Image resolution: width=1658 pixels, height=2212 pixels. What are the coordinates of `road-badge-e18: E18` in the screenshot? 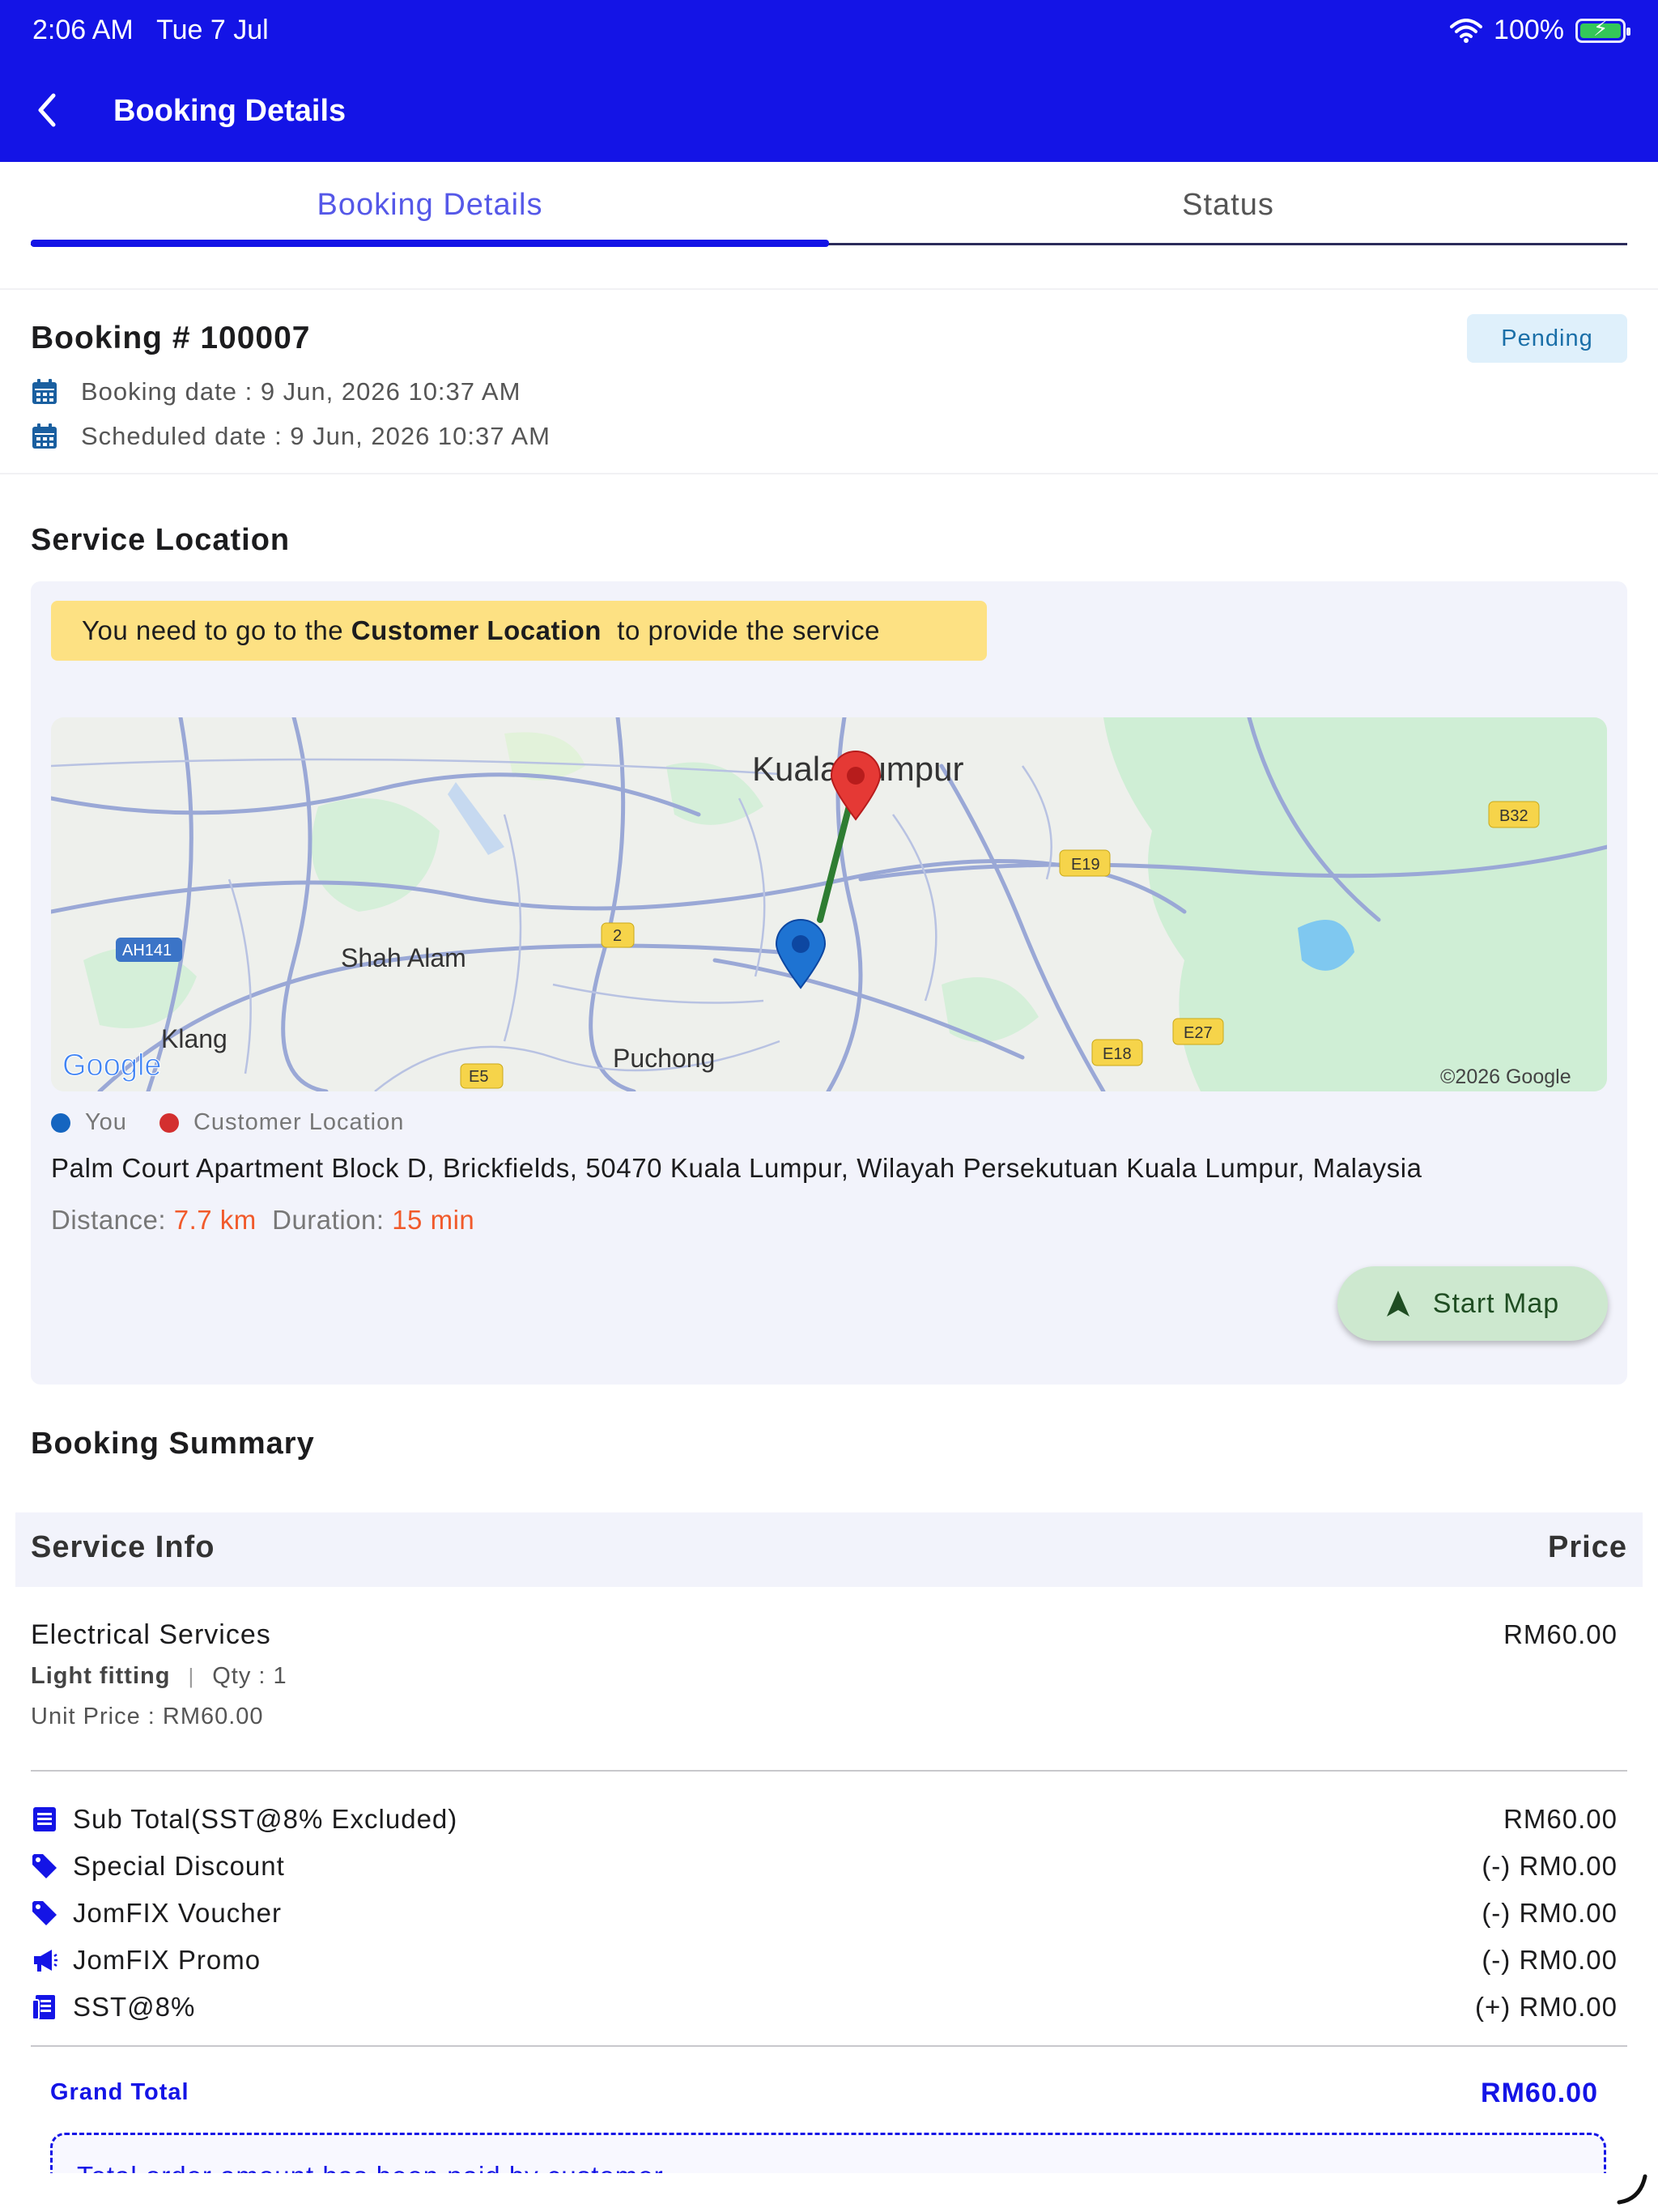 It's located at (1117, 1053).